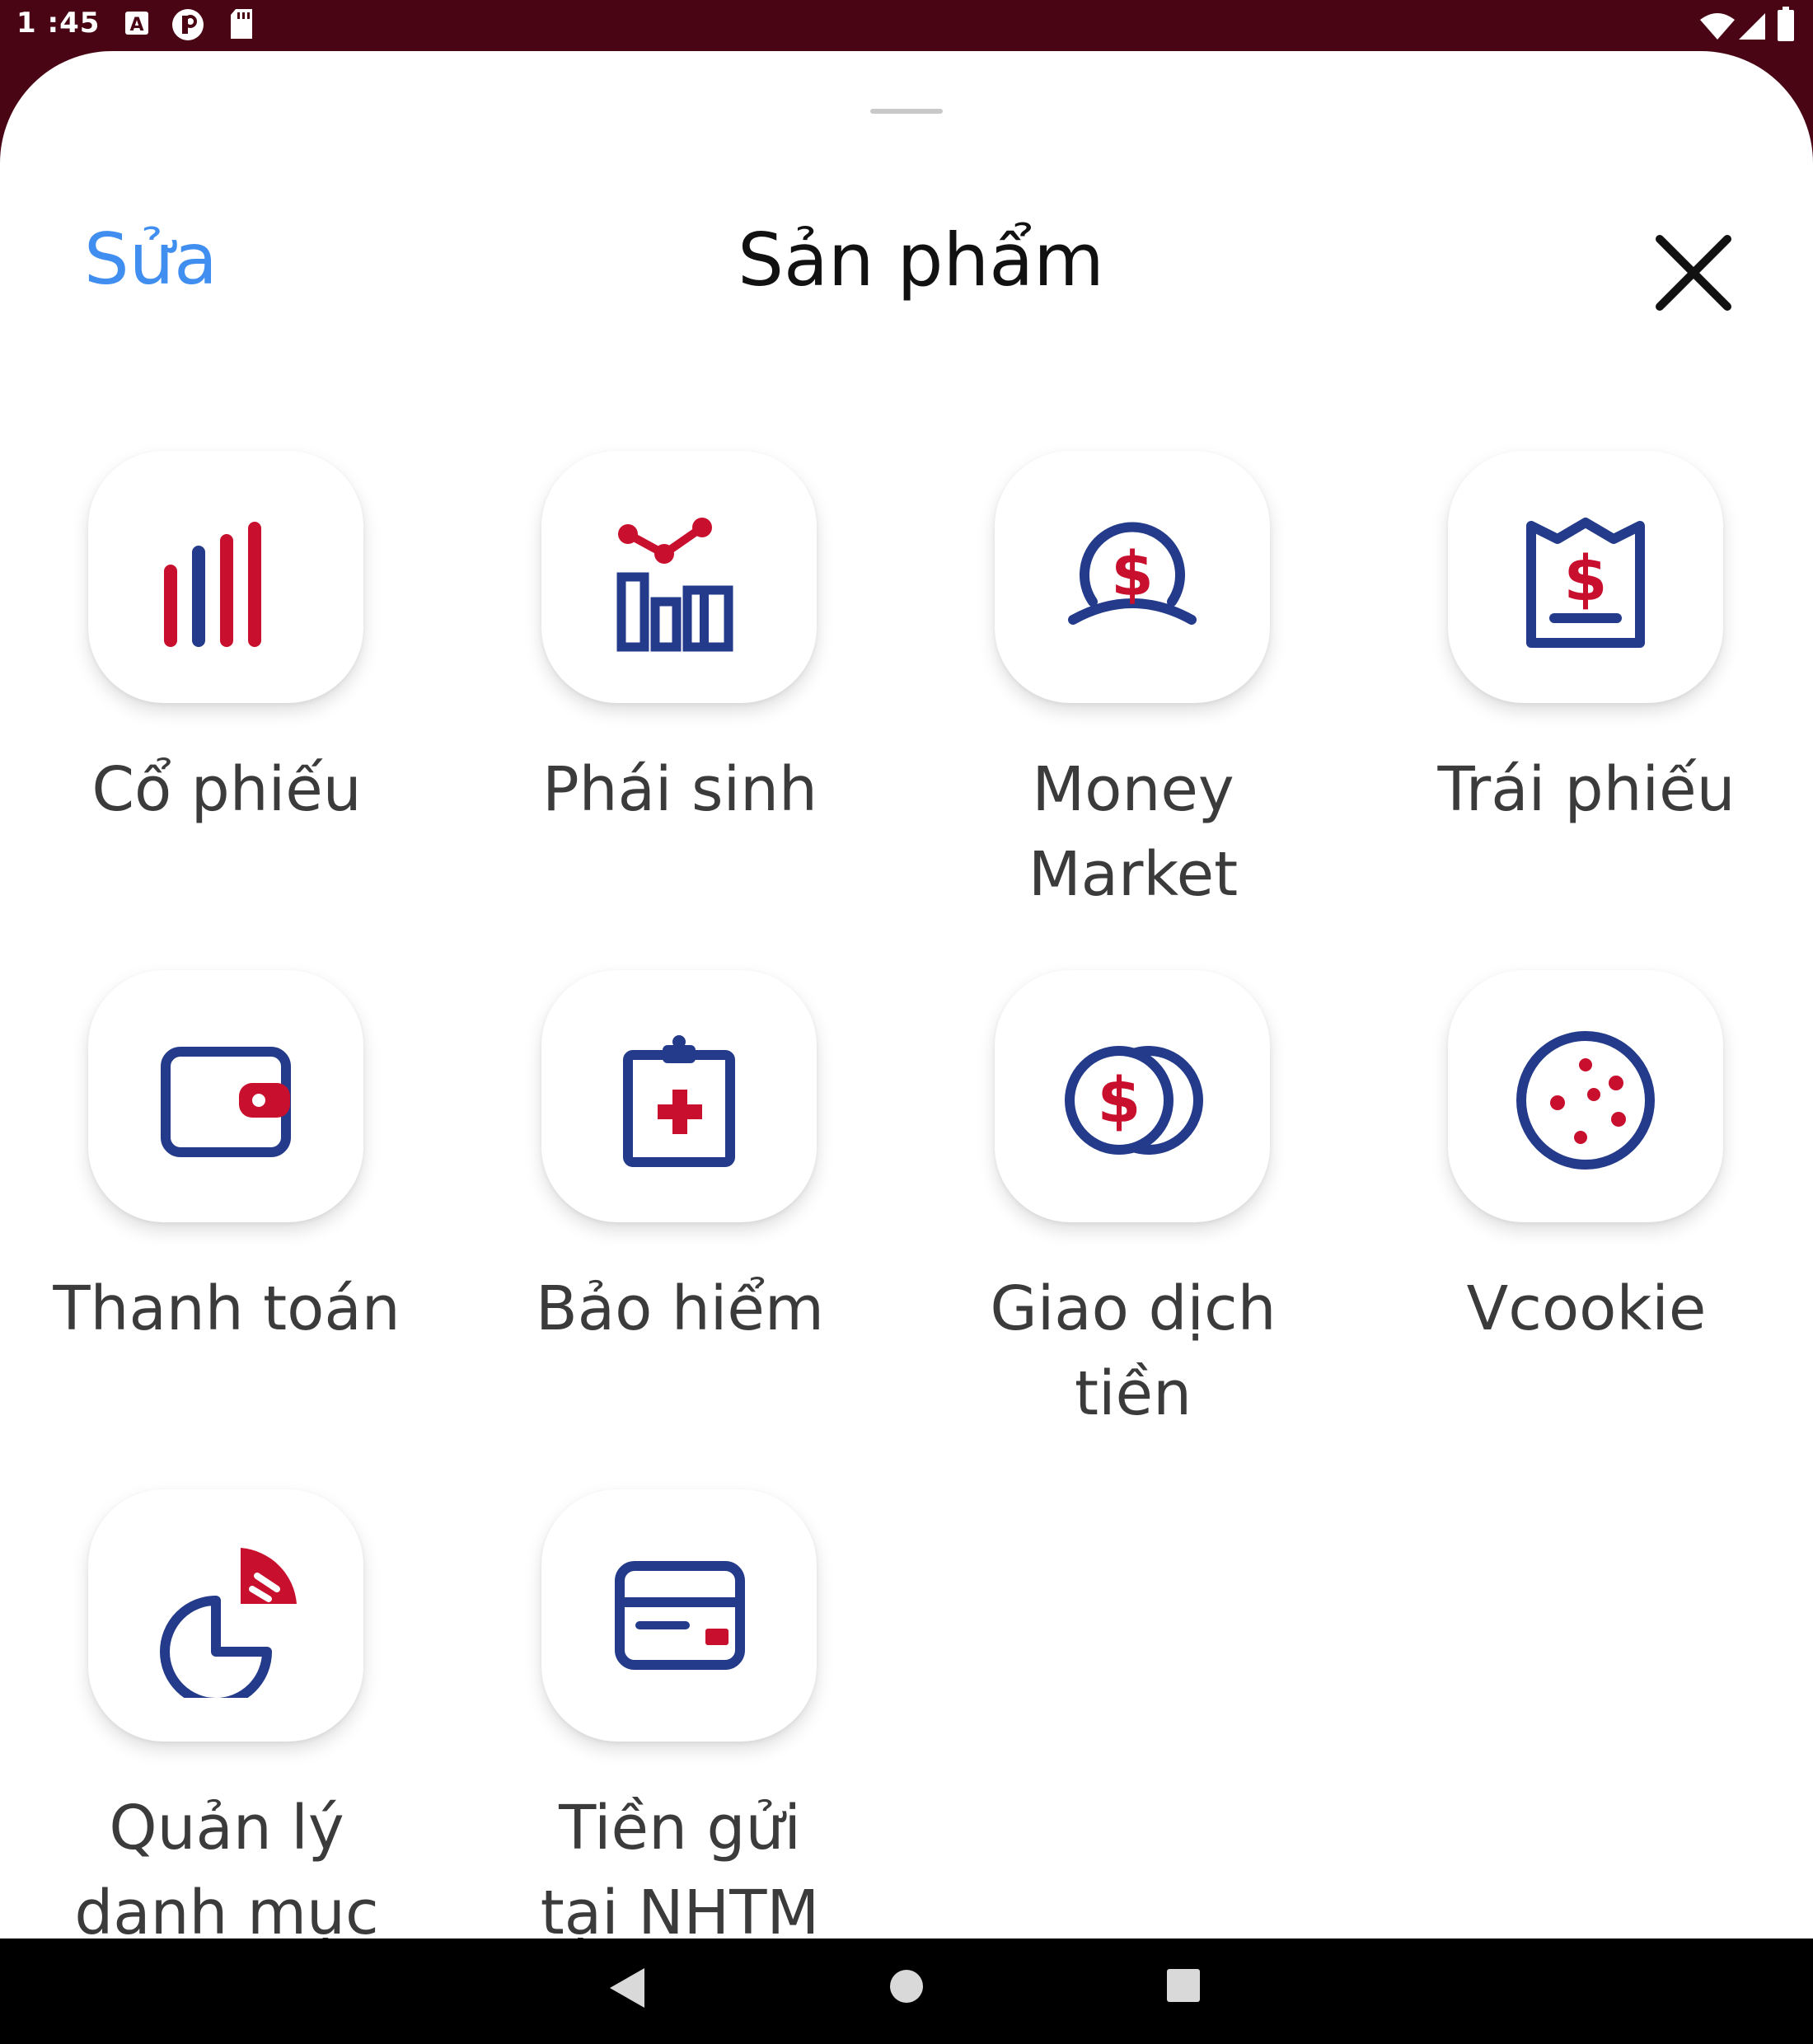 The height and width of the screenshot is (2044, 1813). I want to click on status-time: 1 :45, so click(59, 23).